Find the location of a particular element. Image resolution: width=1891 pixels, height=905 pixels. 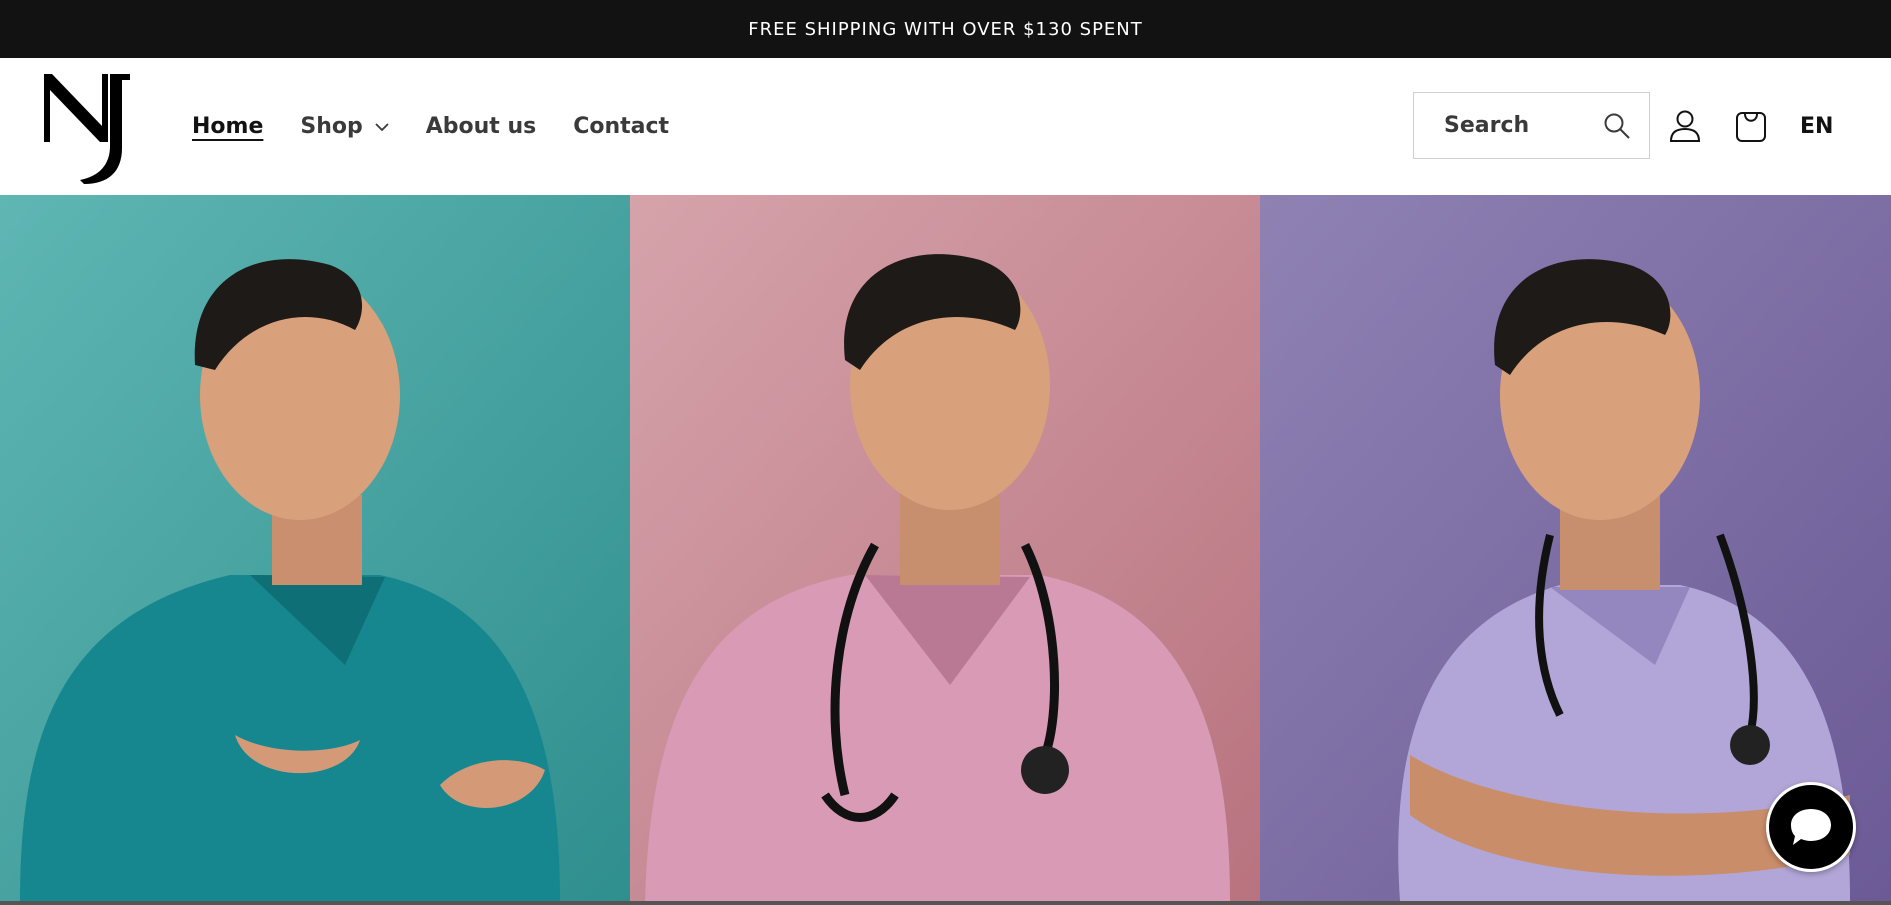

language-label: EN is located at coordinates (1817, 126).